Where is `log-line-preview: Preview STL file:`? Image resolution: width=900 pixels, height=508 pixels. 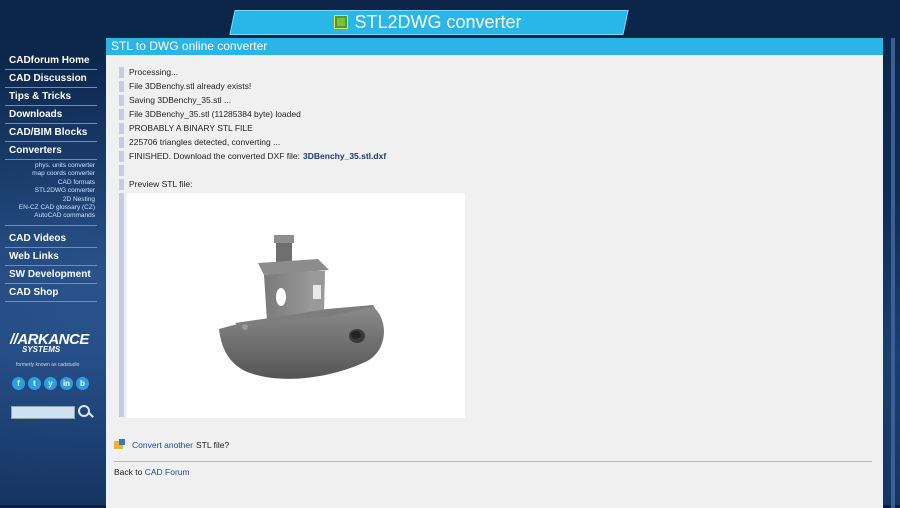
log-line-preview: Preview STL file: is located at coordinates (252, 184).